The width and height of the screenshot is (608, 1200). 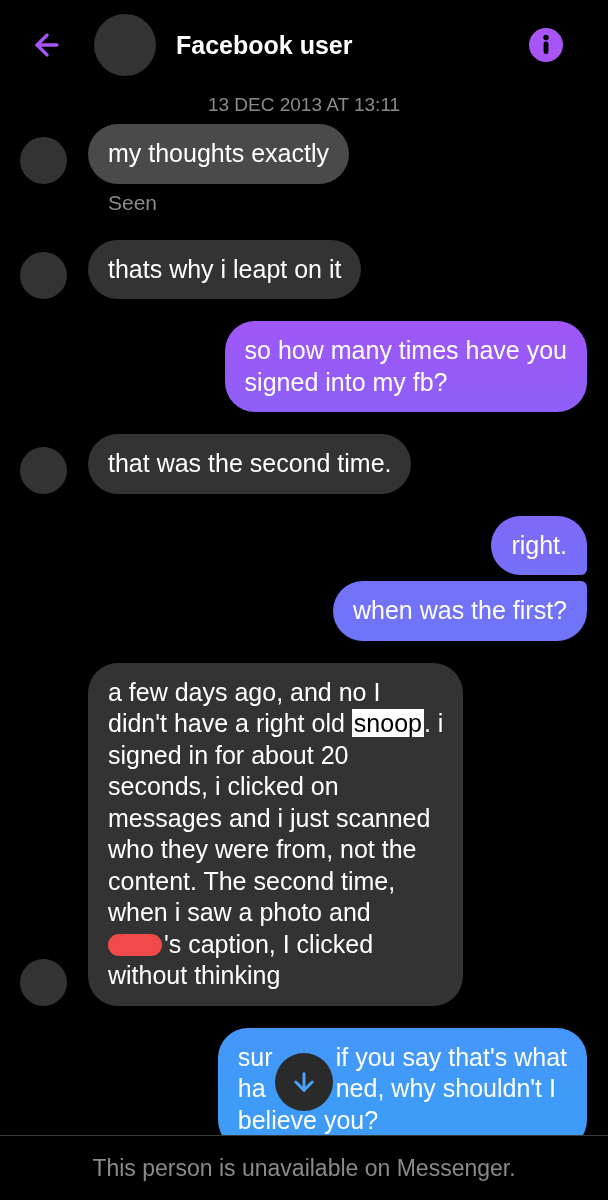 What do you see at coordinates (225, 269) in the screenshot?
I see `message-bubble: thats why i leapt on it` at bounding box center [225, 269].